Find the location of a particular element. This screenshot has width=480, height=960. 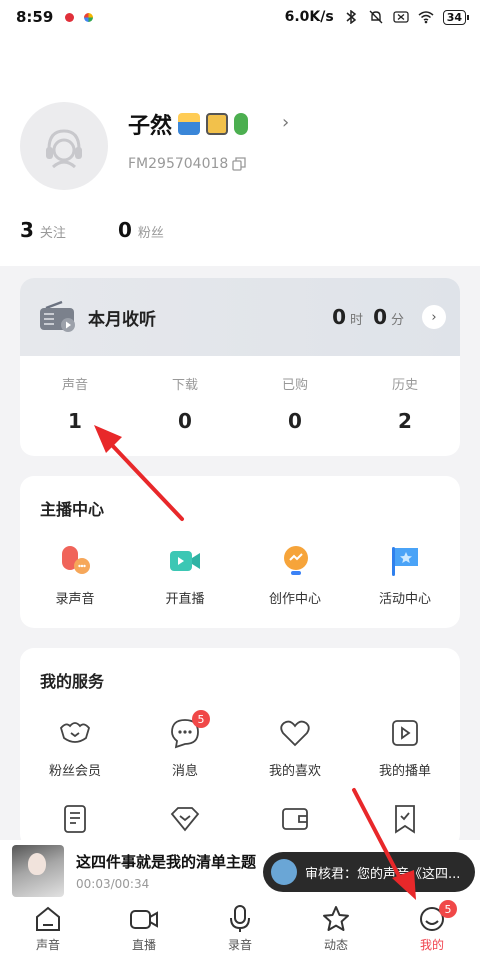

service-diamond-item is located at coordinates (185, 819).